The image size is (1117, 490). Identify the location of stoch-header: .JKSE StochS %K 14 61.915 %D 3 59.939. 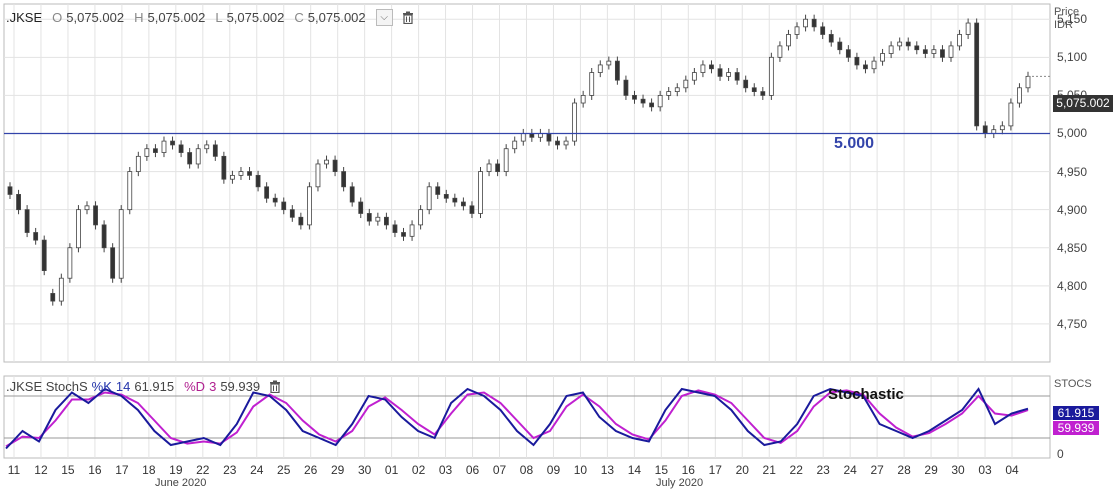
(144, 386).